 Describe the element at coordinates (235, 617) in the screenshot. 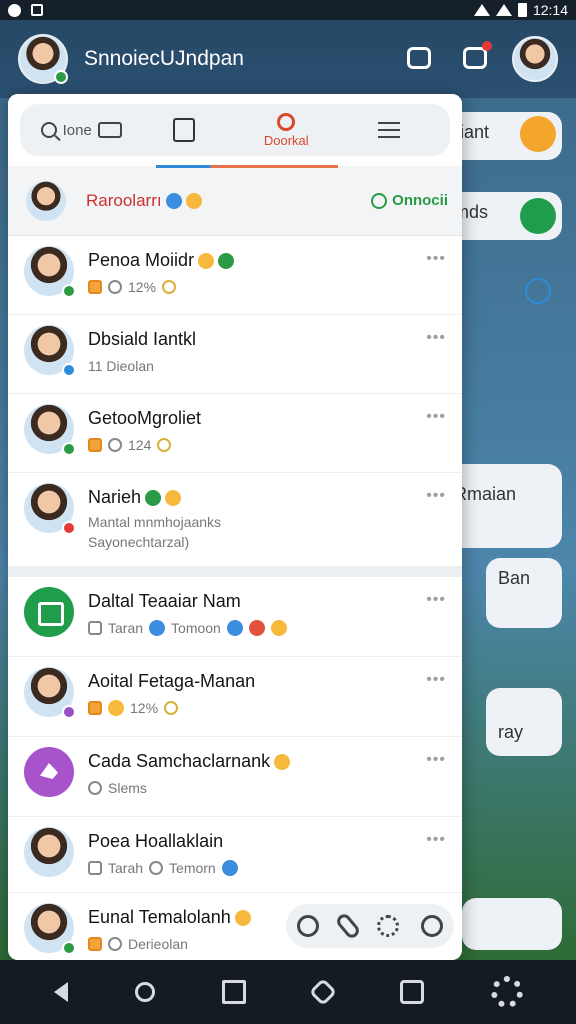

I see `list-item: Daltal Teaaiar Nam Taran Tomoon •••` at that location.